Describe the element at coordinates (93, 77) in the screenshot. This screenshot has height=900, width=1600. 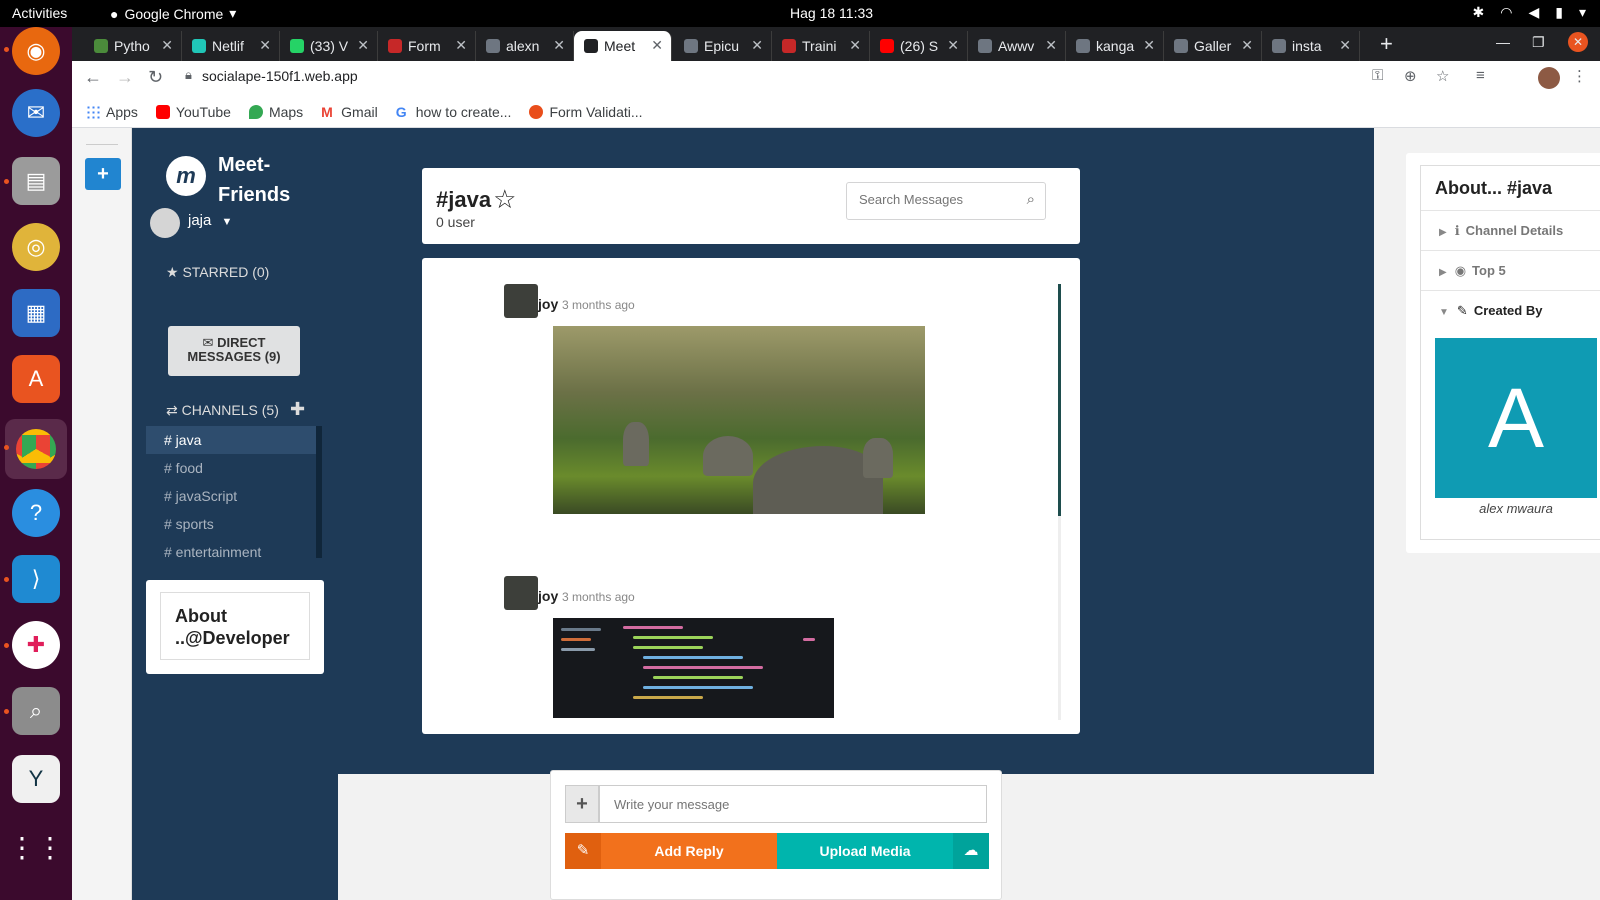
I see `back-icon: ←` at that location.